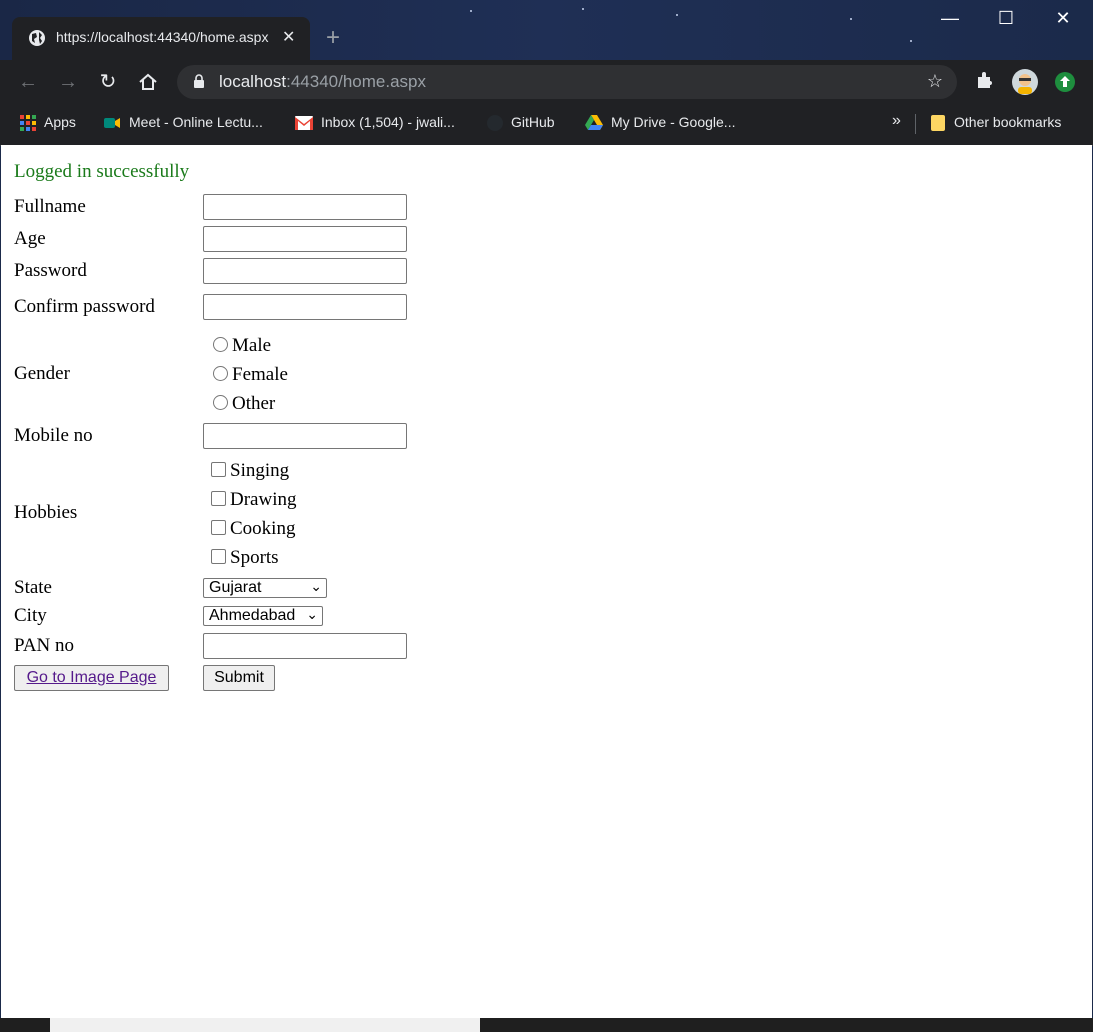  What do you see at coordinates (533, 122) in the screenshot?
I see `bookmark-label: GitHub` at bounding box center [533, 122].